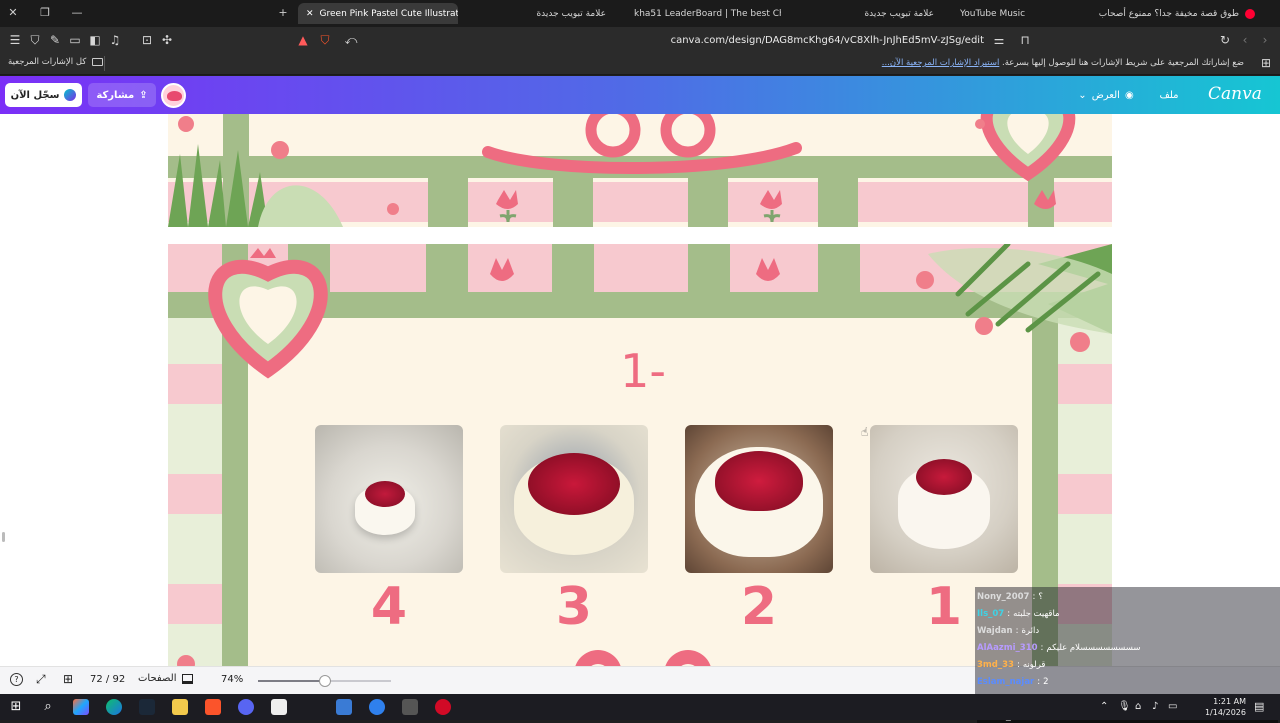 The width and height of the screenshot is (1280, 723). I want to click on folder-icon, so click(98, 62).